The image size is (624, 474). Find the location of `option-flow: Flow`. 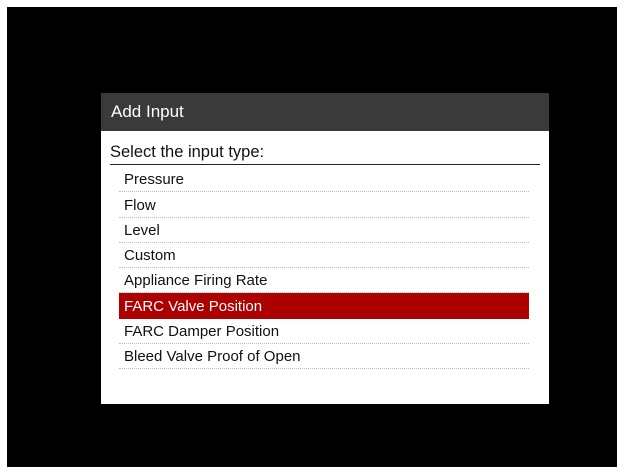

option-flow: Flow is located at coordinates (324, 205).